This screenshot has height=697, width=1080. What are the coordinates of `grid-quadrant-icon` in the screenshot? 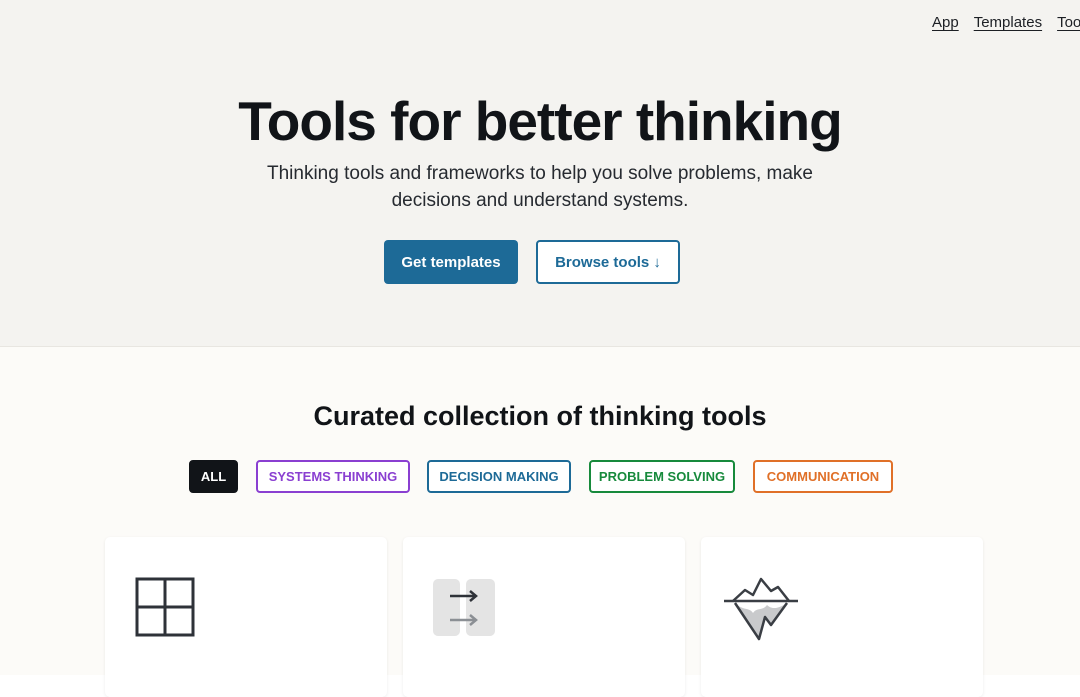 It's located at (165, 609).